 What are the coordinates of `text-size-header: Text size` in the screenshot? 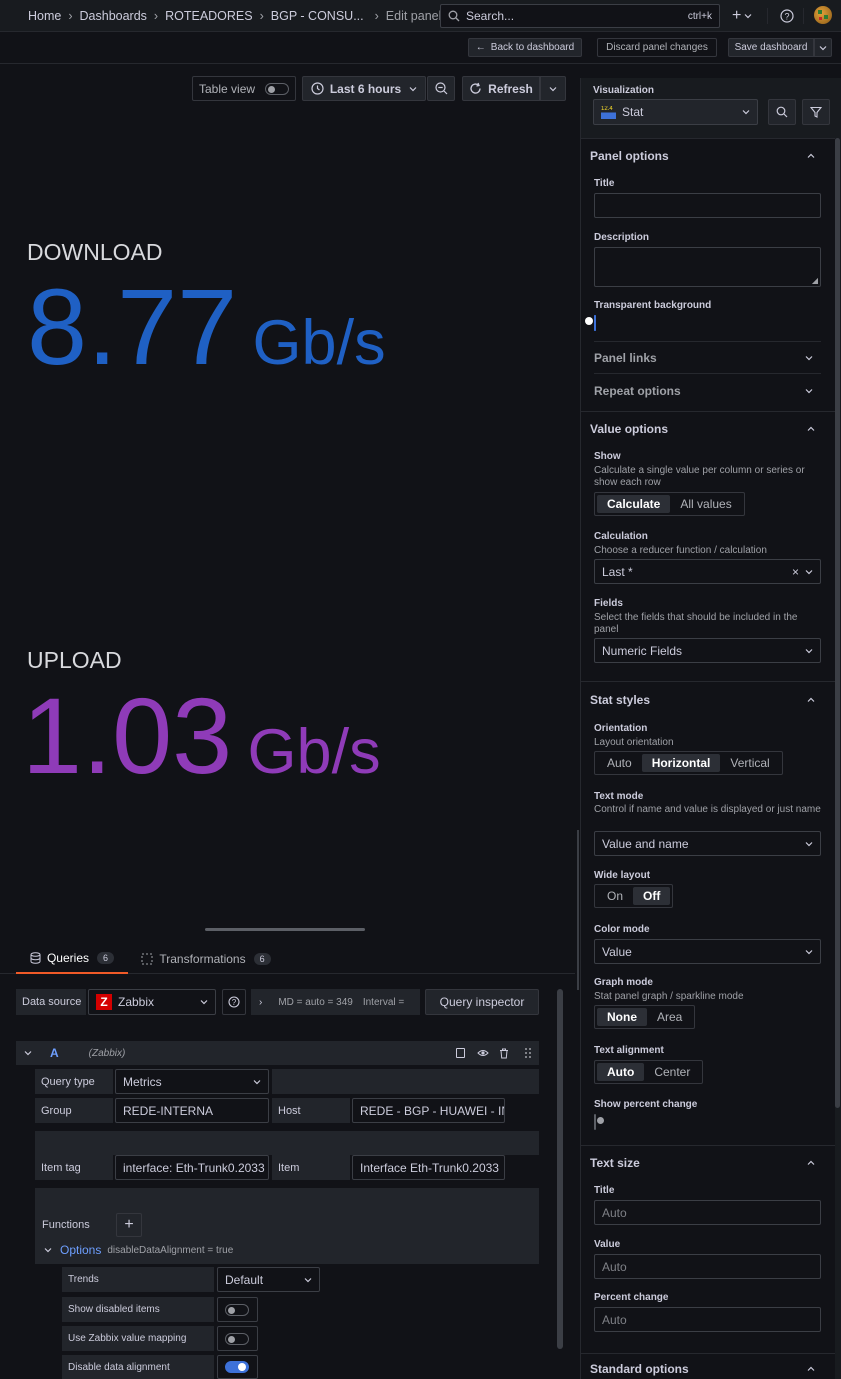 It's located at (615, 1163).